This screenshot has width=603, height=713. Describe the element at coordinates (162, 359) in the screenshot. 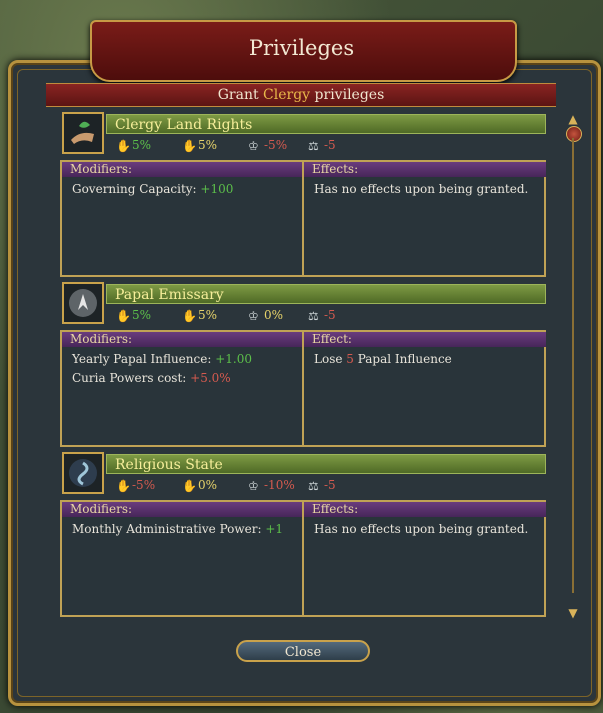

I see `modifier-line: Yearly Papal Influence: +1.00` at that location.